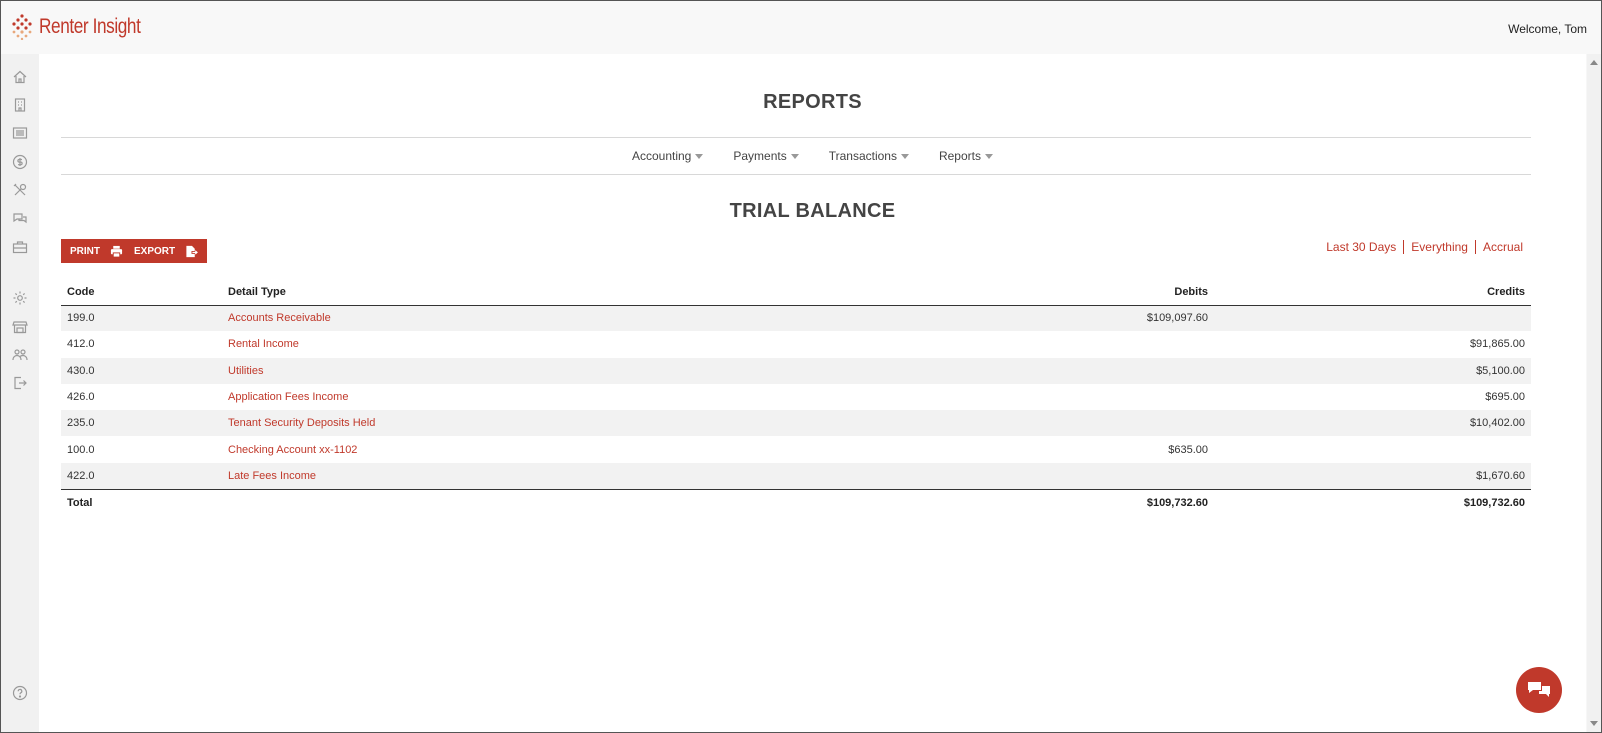 The height and width of the screenshot is (733, 1602). Describe the element at coordinates (1594, 723) in the screenshot. I see `scroll-down-arrow-icon` at that location.